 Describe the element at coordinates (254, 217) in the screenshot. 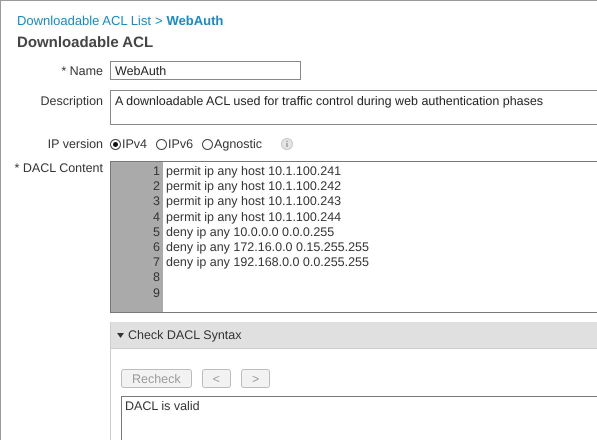

I see `code-line: permit ip any host 10.1.100.244` at that location.